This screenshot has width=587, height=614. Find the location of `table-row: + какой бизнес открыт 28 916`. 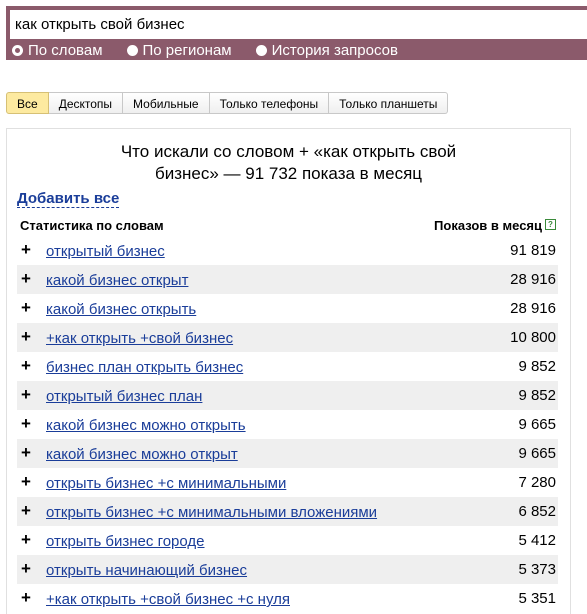

table-row: + какой бизнес открыт 28 916 is located at coordinates (287, 279).